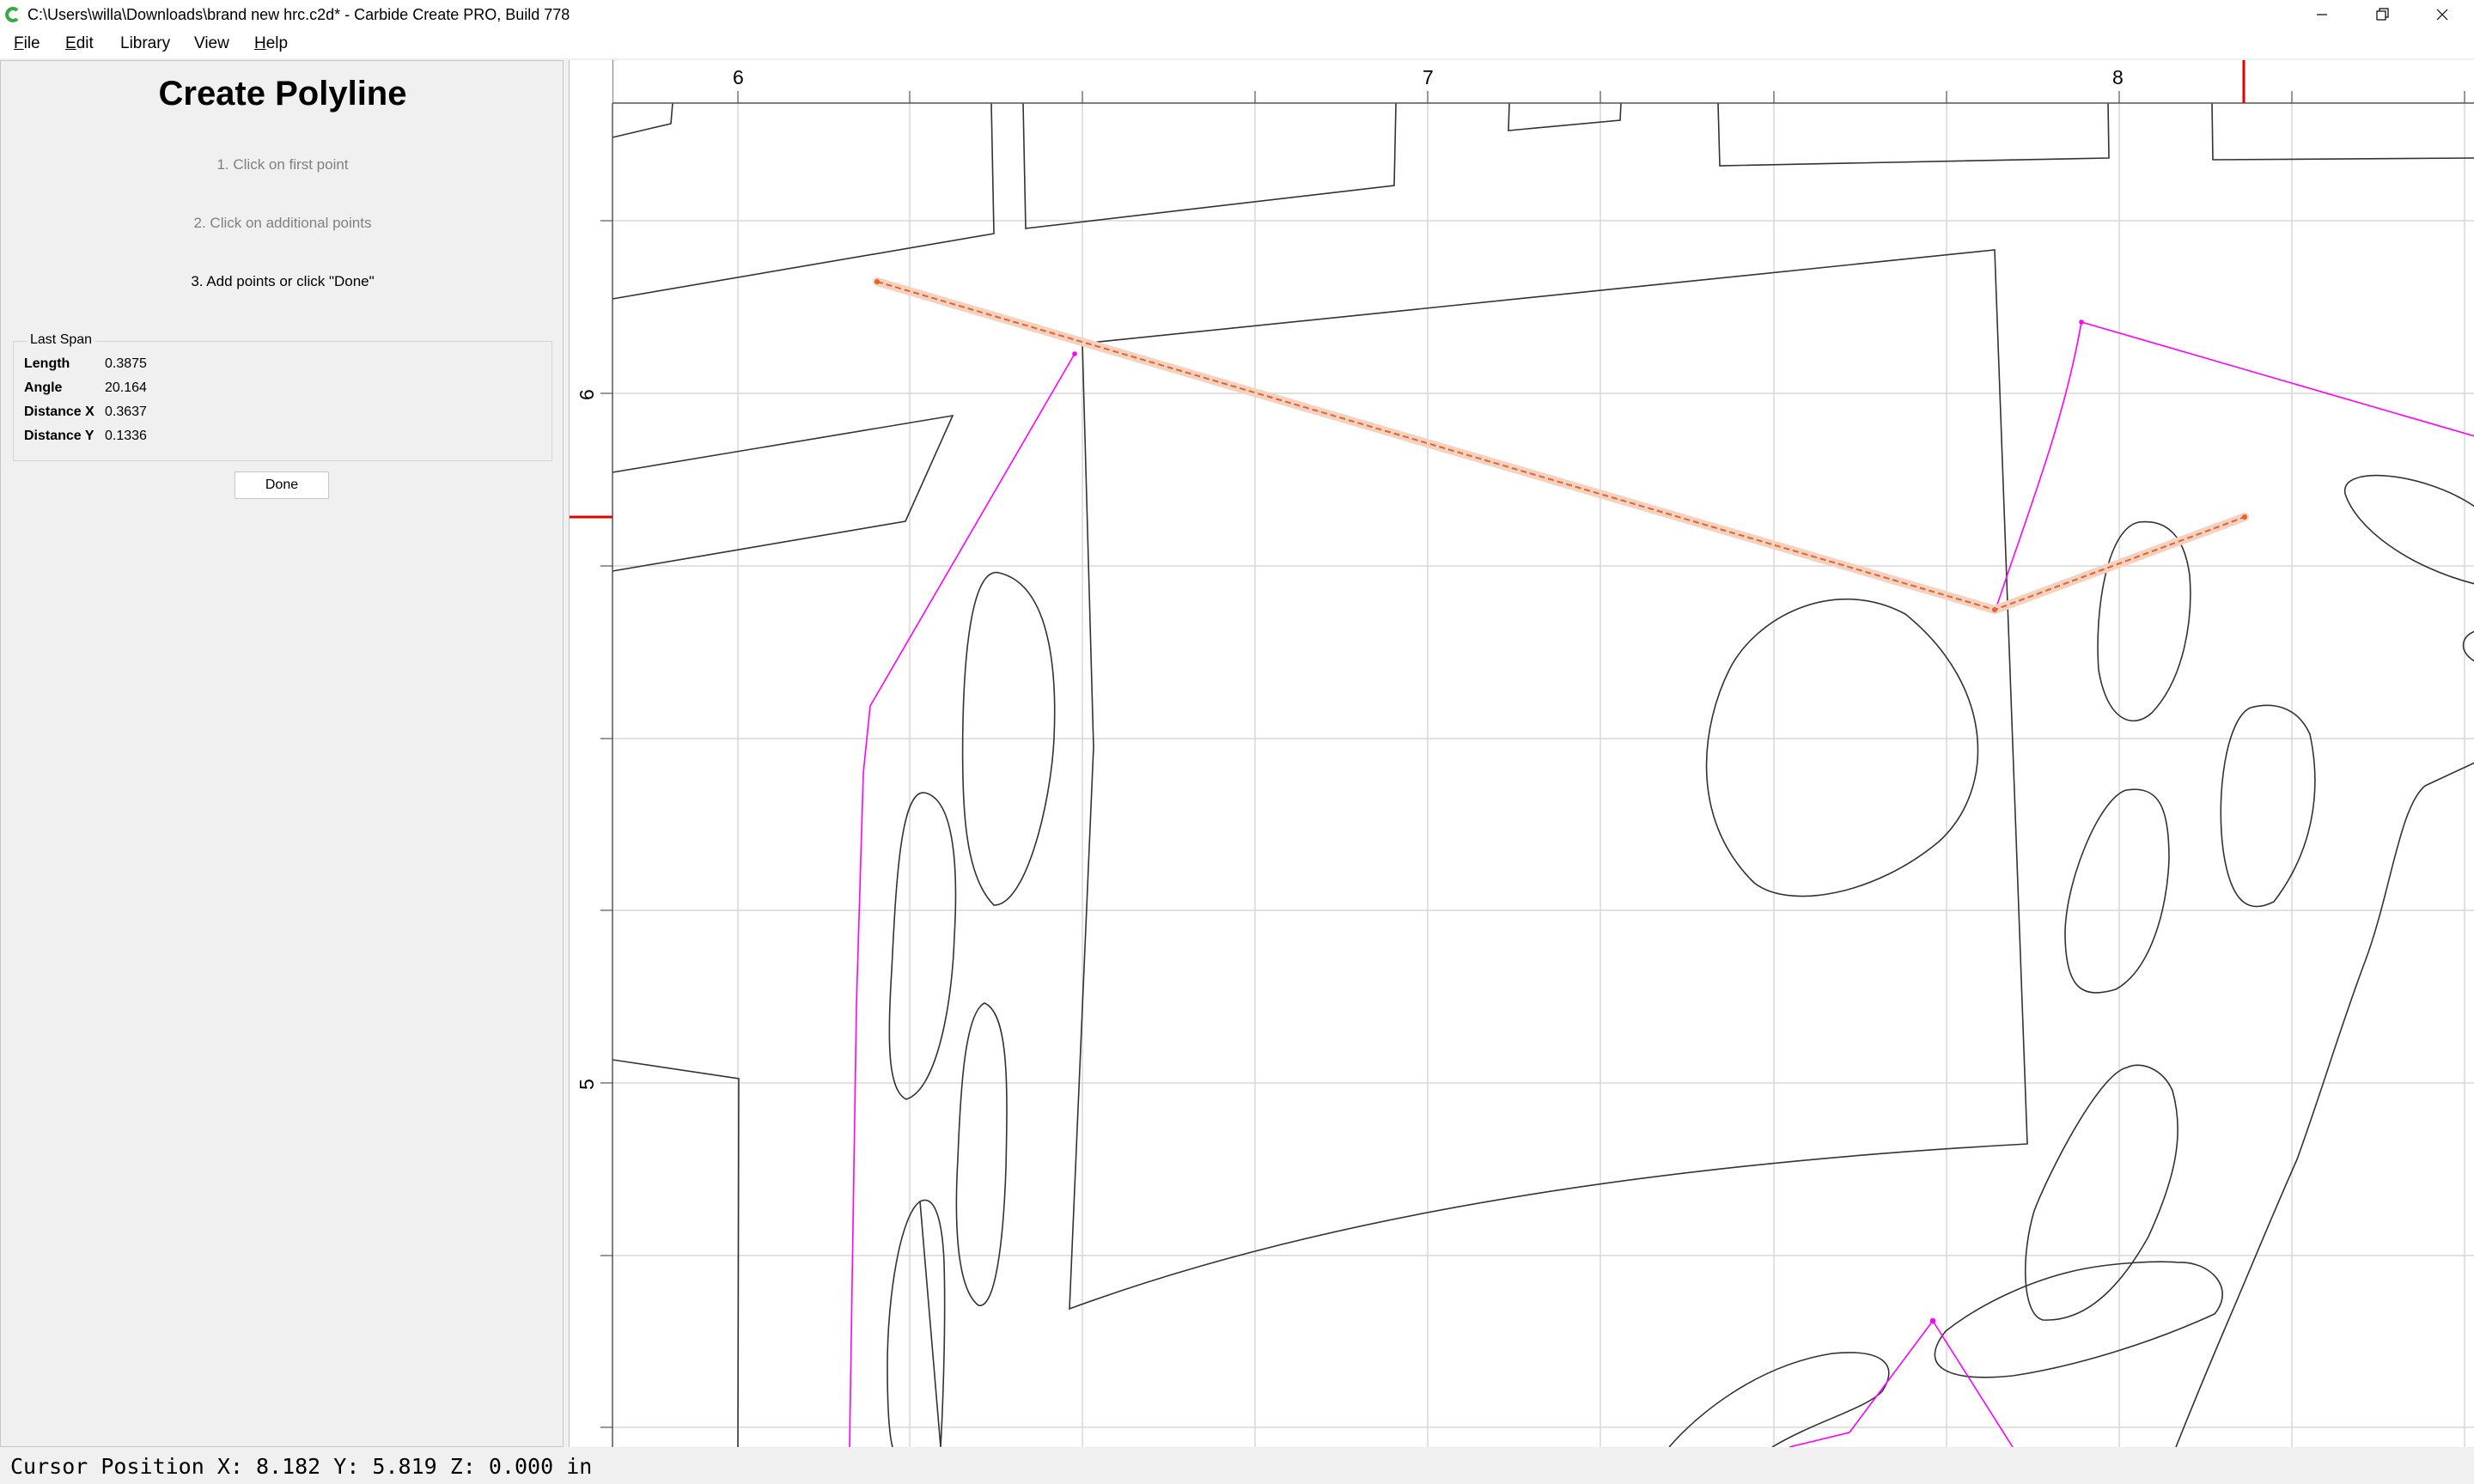 This screenshot has height=1484, width=2474. Describe the element at coordinates (59, 436) in the screenshot. I see `span-distance-y-label: Distance Y` at that location.